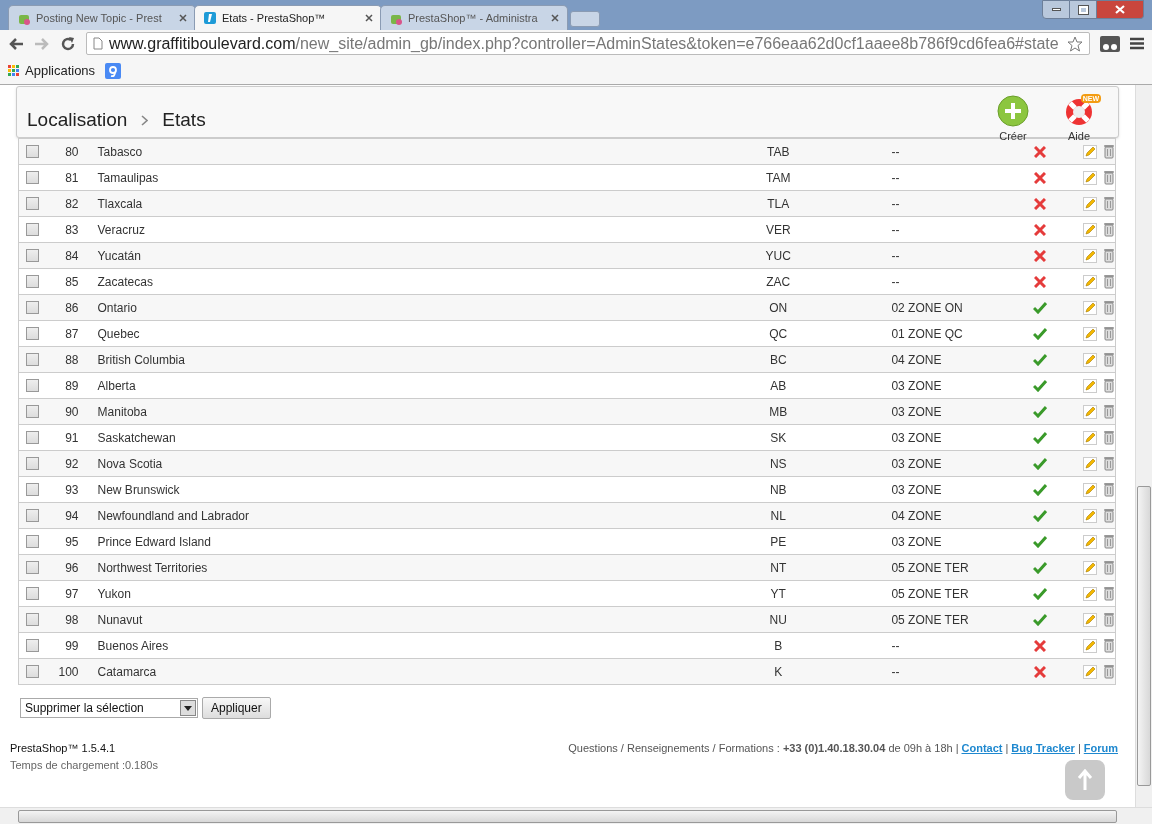 The height and width of the screenshot is (824, 1152). What do you see at coordinates (1100, 748) in the screenshot?
I see `footer-link: Forum` at bounding box center [1100, 748].